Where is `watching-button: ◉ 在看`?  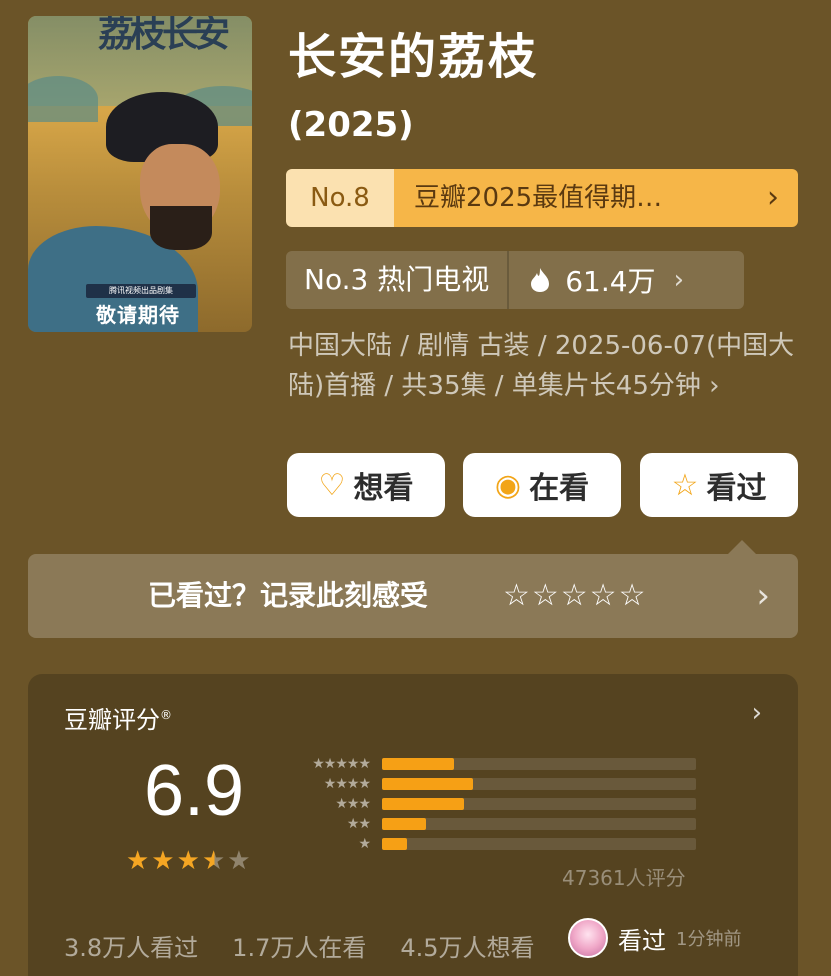 watching-button: ◉ 在看 is located at coordinates (542, 485).